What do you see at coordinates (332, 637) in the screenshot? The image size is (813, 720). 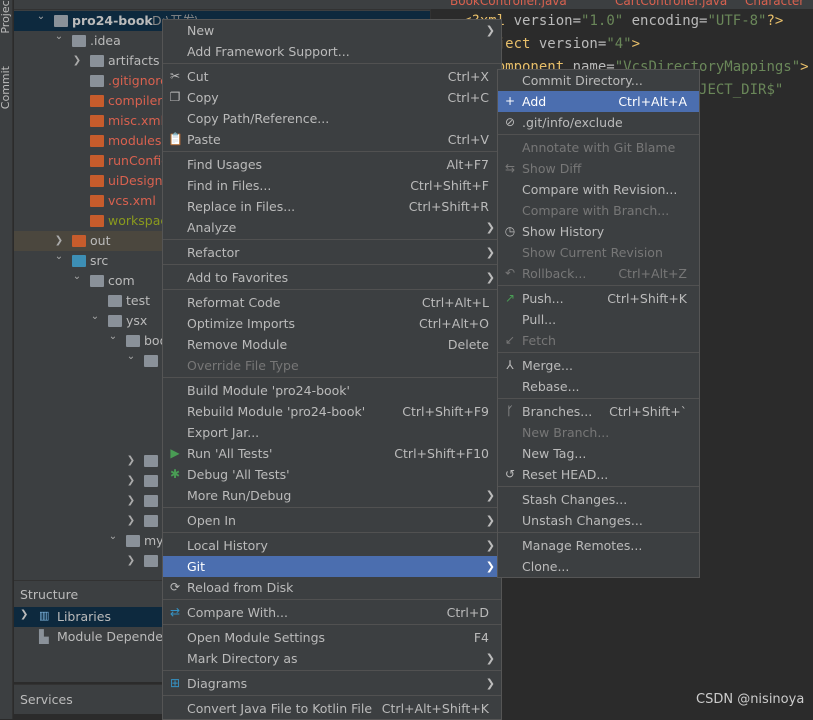 I see `menu-item-open-module-settings: Open Module Settings F4` at bounding box center [332, 637].